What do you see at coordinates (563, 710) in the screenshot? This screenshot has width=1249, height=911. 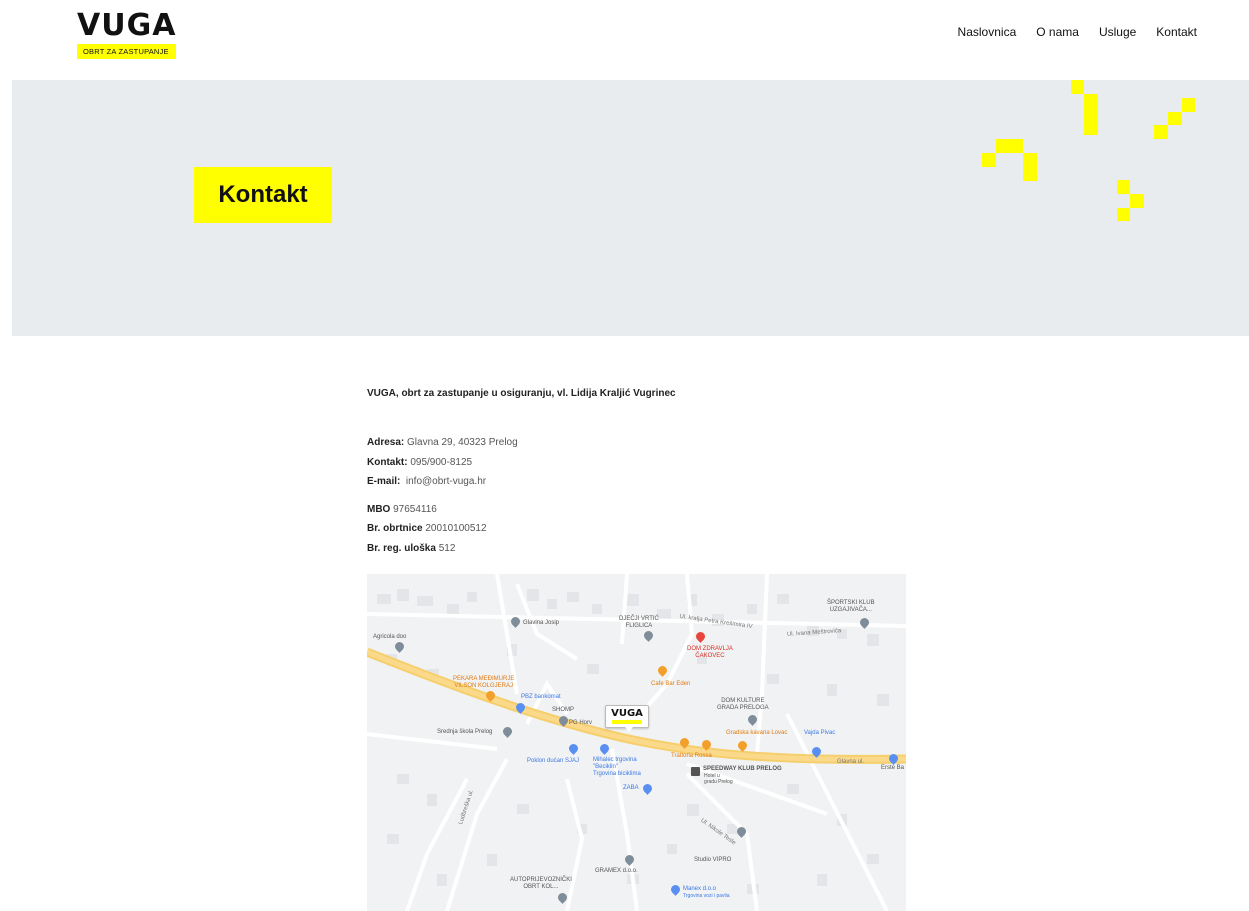 I see `map-label-shomp: SHOMP` at bounding box center [563, 710].